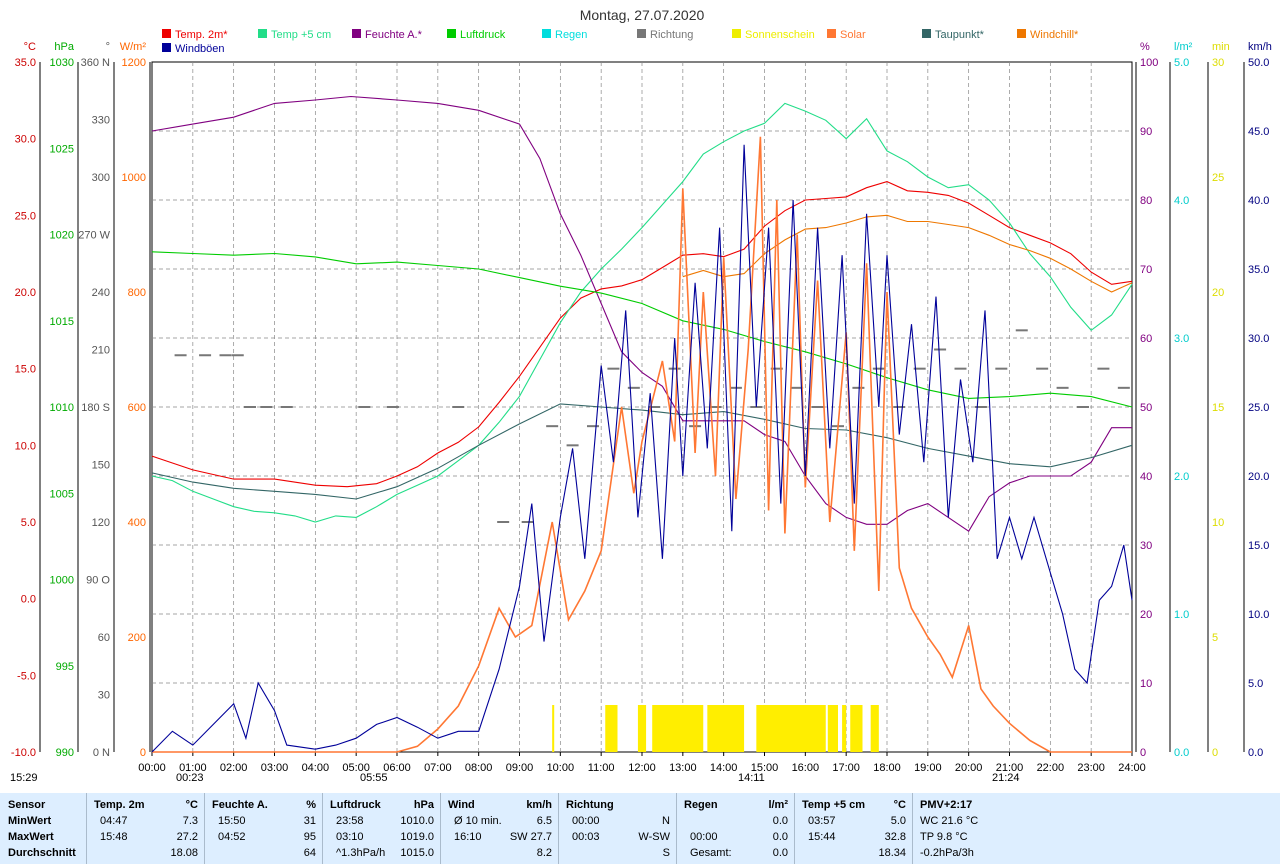 The image size is (1280, 864). What do you see at coordinates (190, 821) in the screenshot?
I see `col_temp2m-value: 7.3` at bounding box center [190, 821].